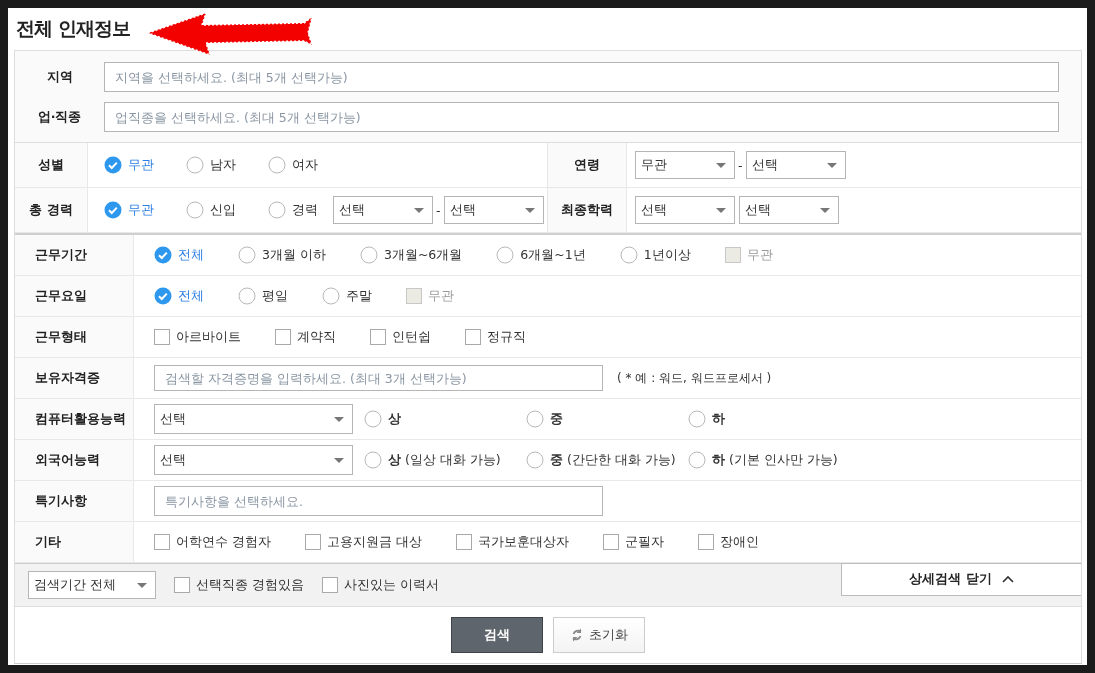 This screenshot has width=1095, height=673. I want to click on field-label: 기타, so click(48, 542).